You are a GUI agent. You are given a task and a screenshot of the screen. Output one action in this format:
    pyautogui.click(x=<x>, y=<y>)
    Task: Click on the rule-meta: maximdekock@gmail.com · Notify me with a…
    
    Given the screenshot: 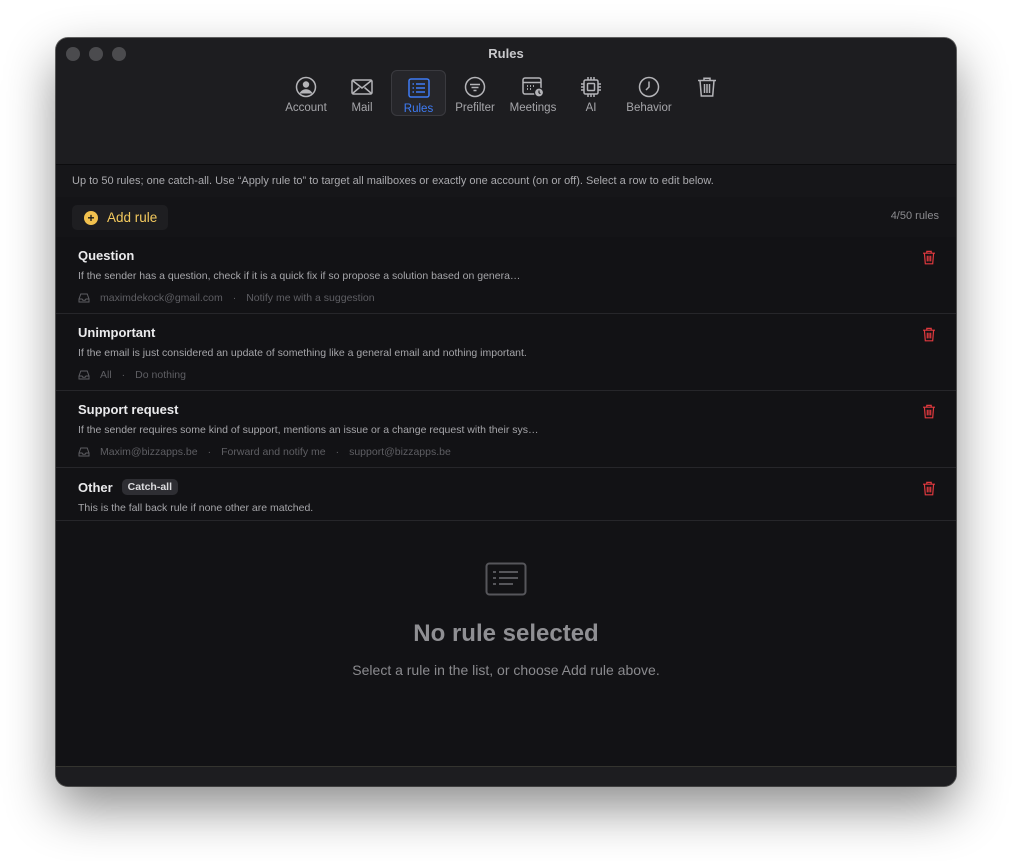 What is the action you would take?
    pyautogui.click(x=226, y=298)
    